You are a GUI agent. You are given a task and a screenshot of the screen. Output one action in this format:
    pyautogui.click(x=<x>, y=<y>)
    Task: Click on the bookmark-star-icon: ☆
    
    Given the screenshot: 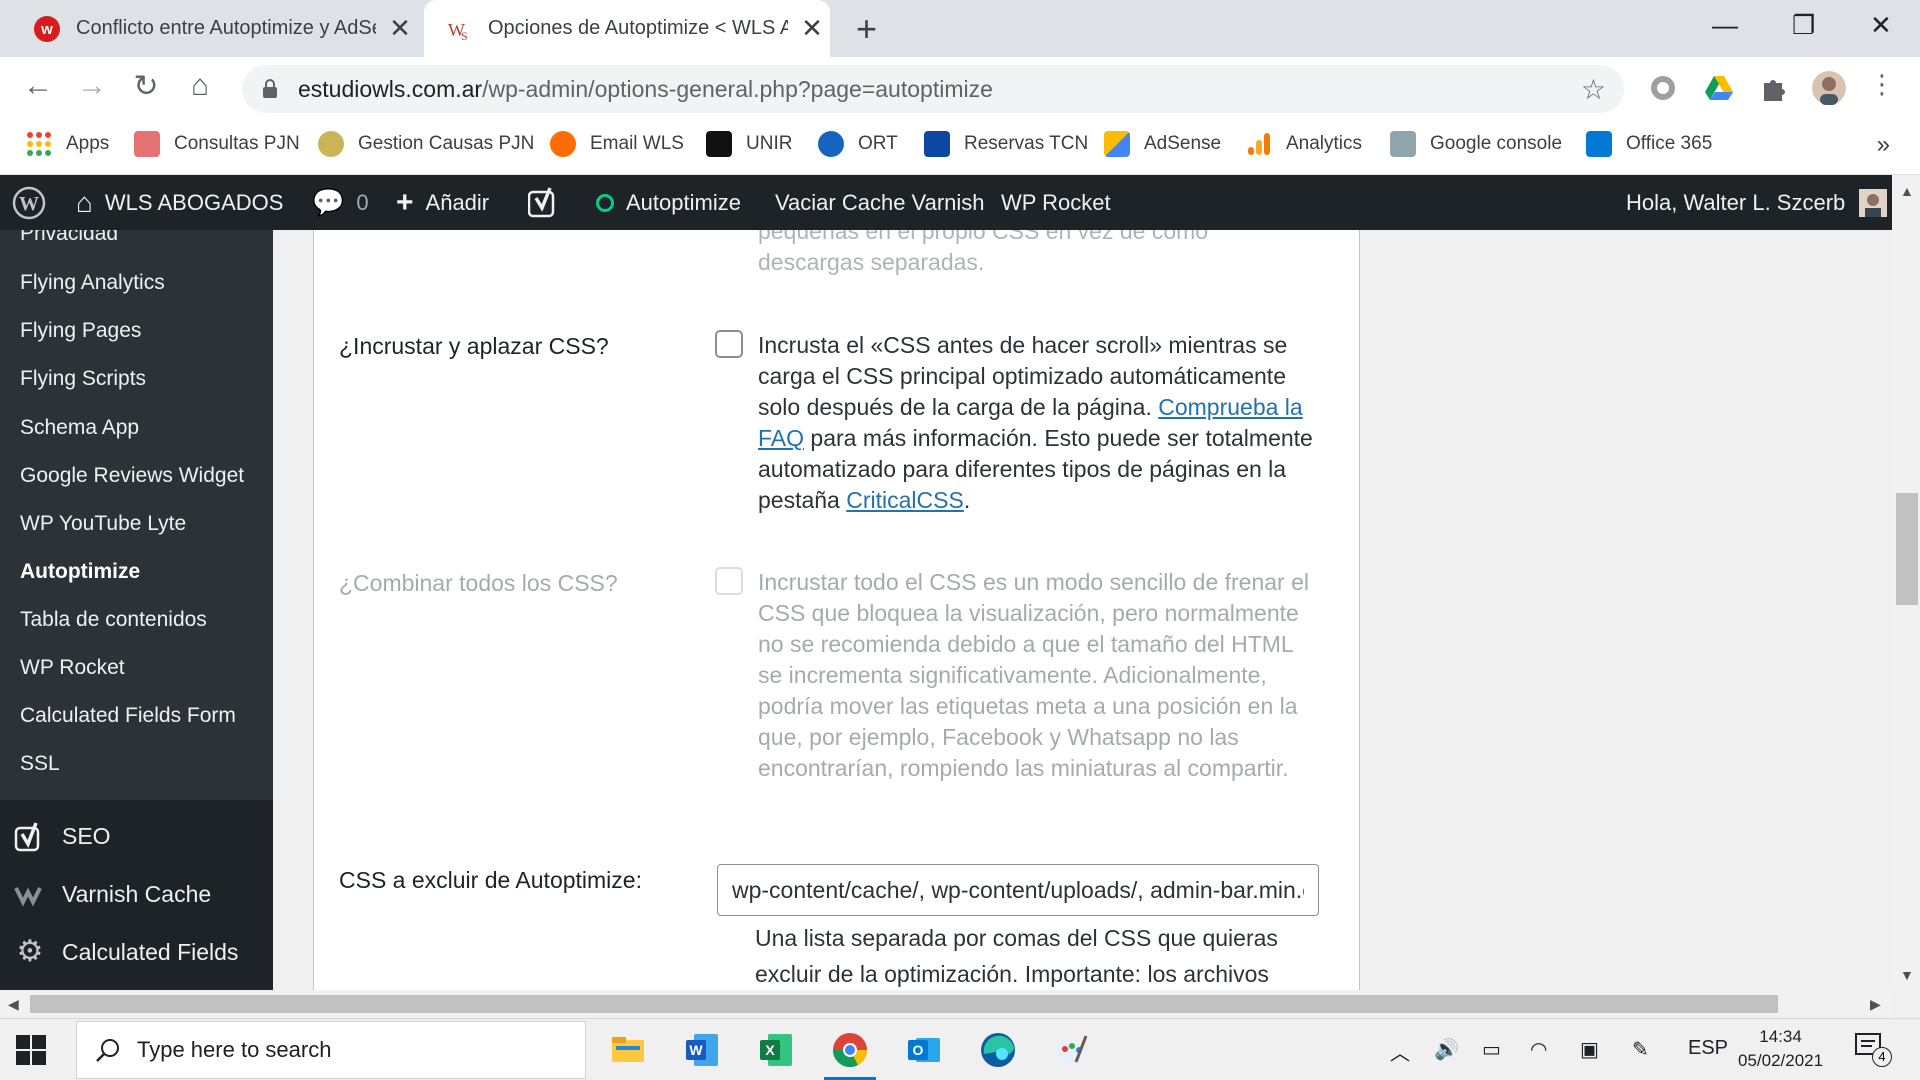 What is the action you would take?
    pyautogui.click(x=1593, y=89)
    